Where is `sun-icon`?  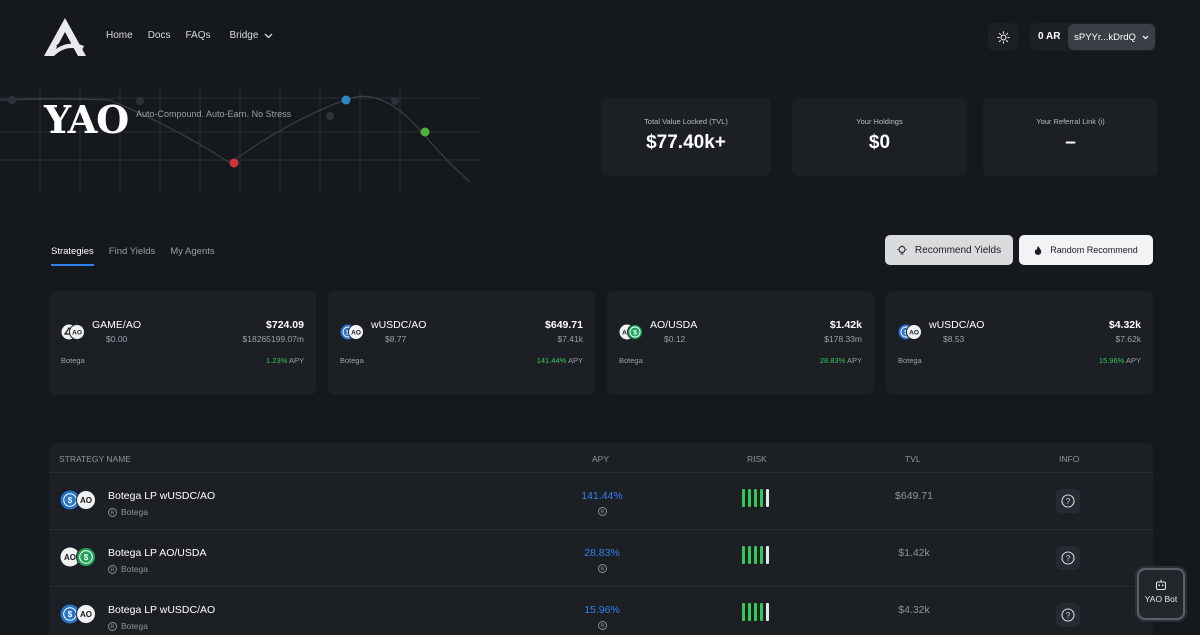 sun-icon is located at coordinates (1003, 37).